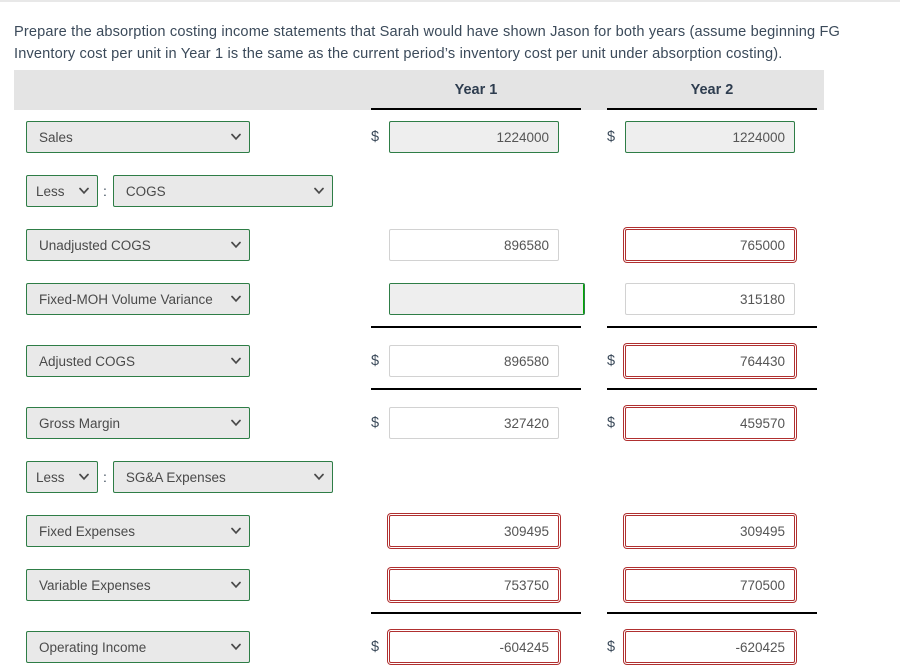  I want to click on label-cell-adjusted-cogs: Adjusted COGS, so click(190, 361).